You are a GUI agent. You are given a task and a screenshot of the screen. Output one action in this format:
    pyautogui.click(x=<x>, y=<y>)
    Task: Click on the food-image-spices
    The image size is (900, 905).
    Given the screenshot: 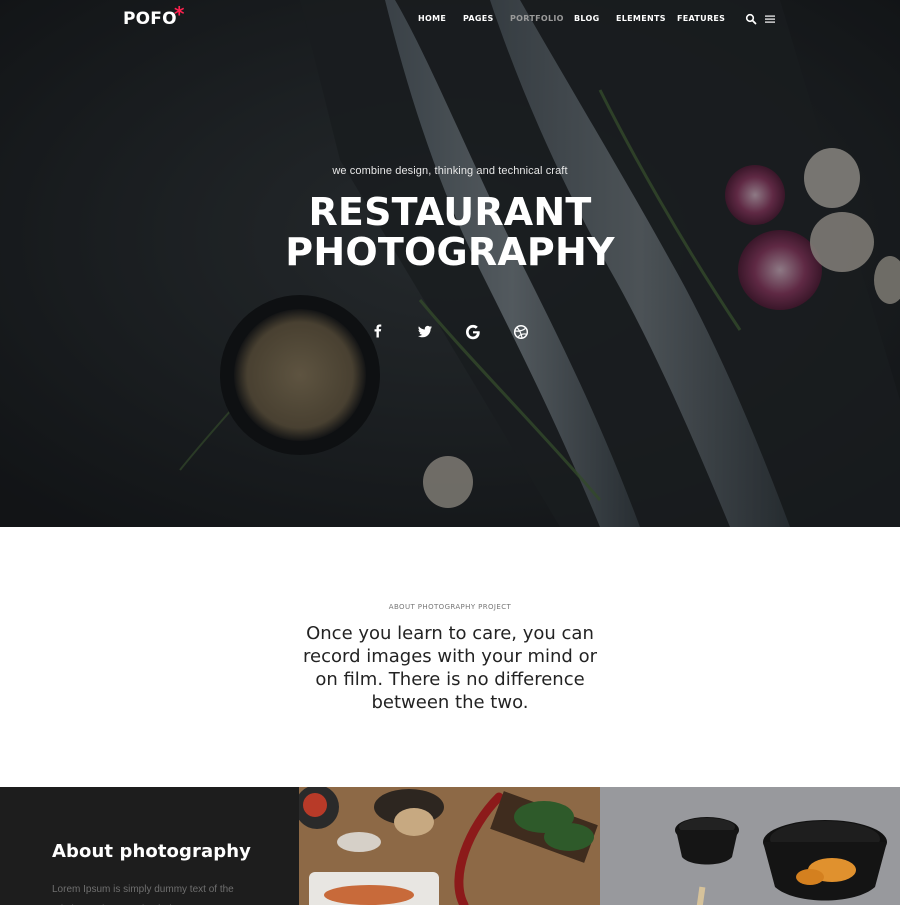 What is the action you would take?
    pyautogui.click(x=449, y=846)
    